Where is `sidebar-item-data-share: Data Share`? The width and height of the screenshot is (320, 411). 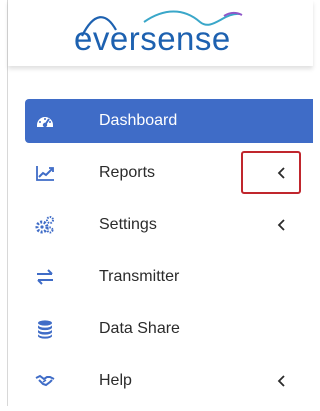 sidebar-item-data-share: Data Share is located at coordinates (169, 329).